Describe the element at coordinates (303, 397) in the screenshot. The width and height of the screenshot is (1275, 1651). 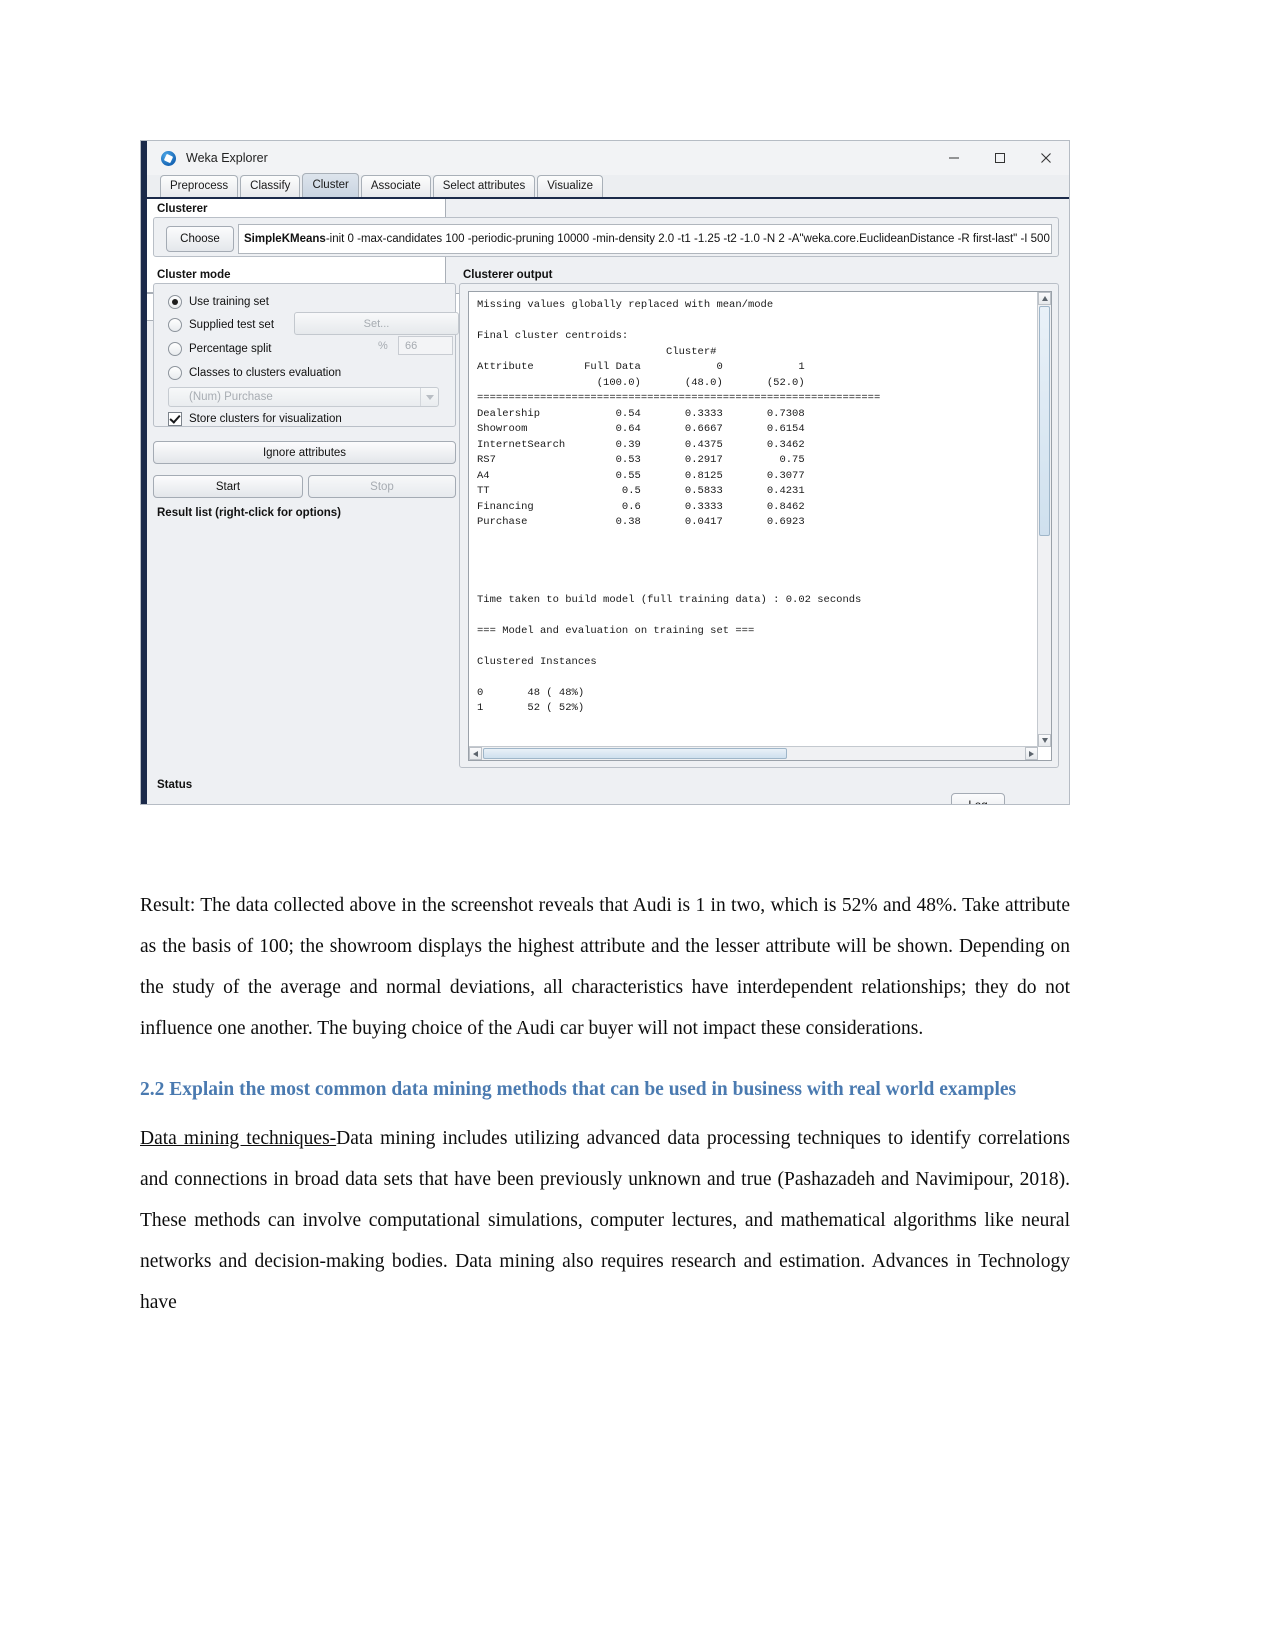
I see `class-attribute-combo: (Num) Purchase` at that location.